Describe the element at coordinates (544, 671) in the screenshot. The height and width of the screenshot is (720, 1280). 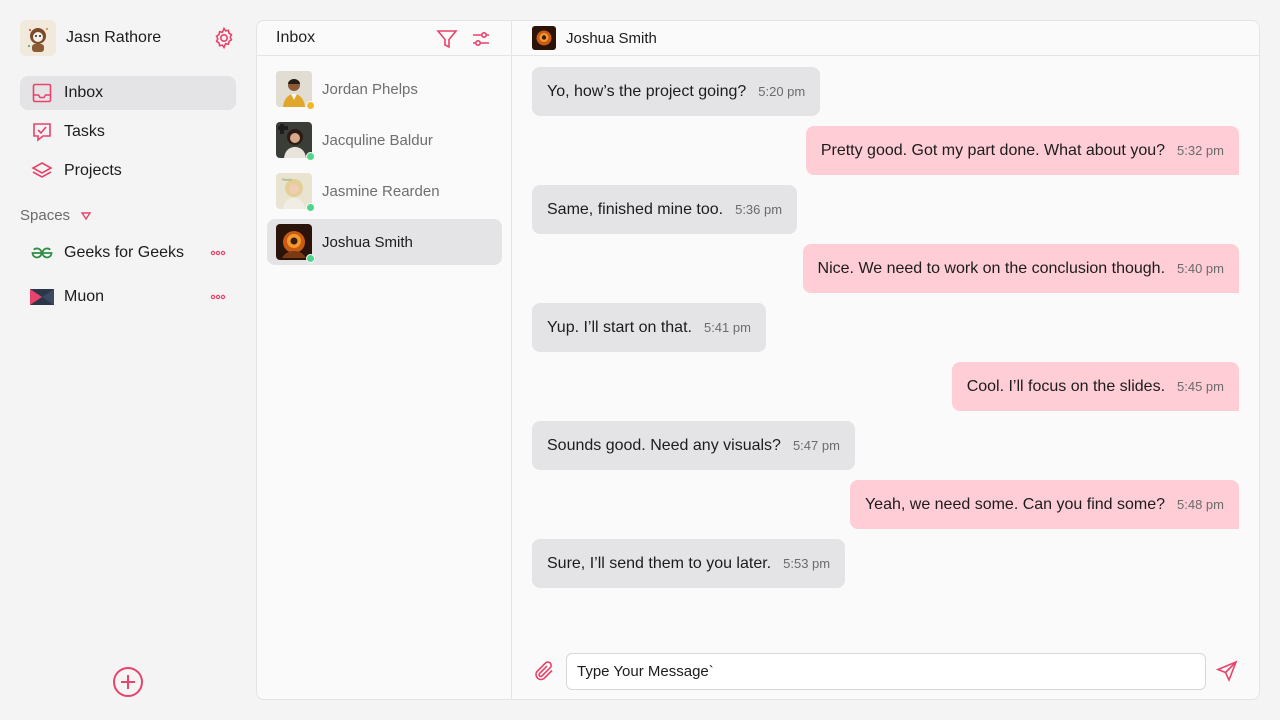
I see `paperclip-icon` at that location.